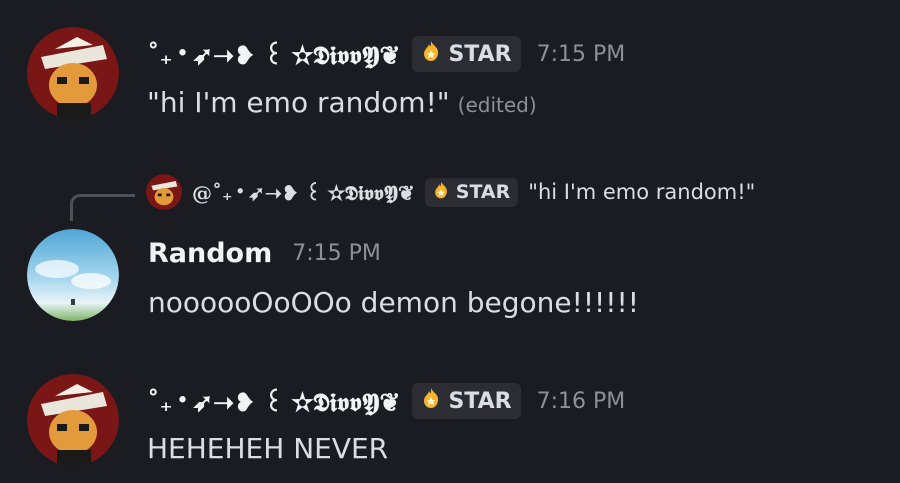 This screenshot has width=900, height=483. I want to click on message-text: "hi I'm emo random!", so click(298, 102).